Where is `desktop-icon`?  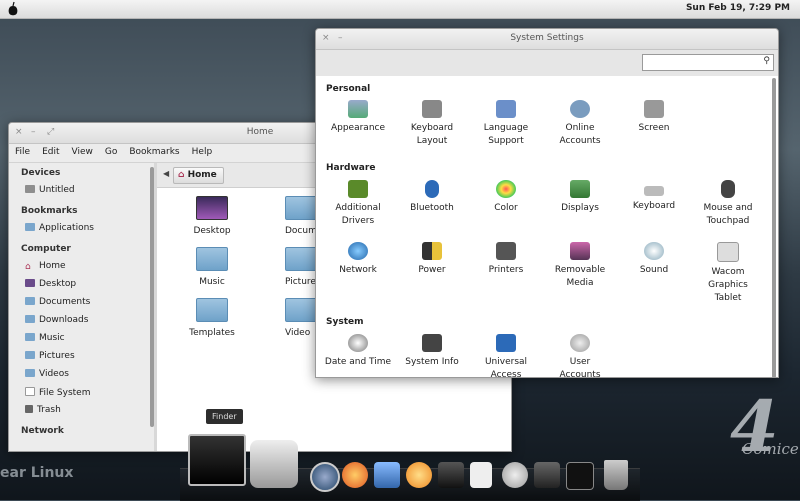
desktop-icon is located at coordinates (30, 283).